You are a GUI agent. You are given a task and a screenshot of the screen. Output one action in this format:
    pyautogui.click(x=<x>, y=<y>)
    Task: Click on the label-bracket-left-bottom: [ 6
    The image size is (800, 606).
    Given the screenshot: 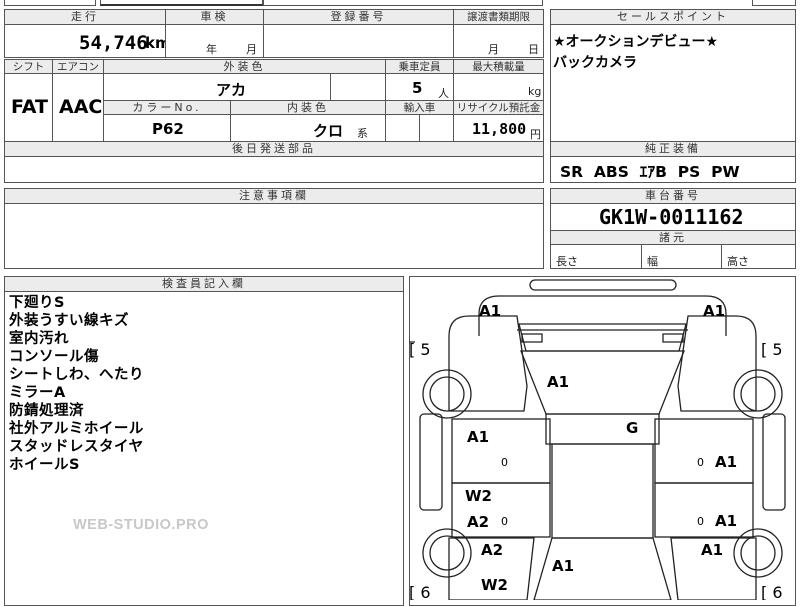 What is the action you would take?
    pyautogui.click(x=420, y=591)
    